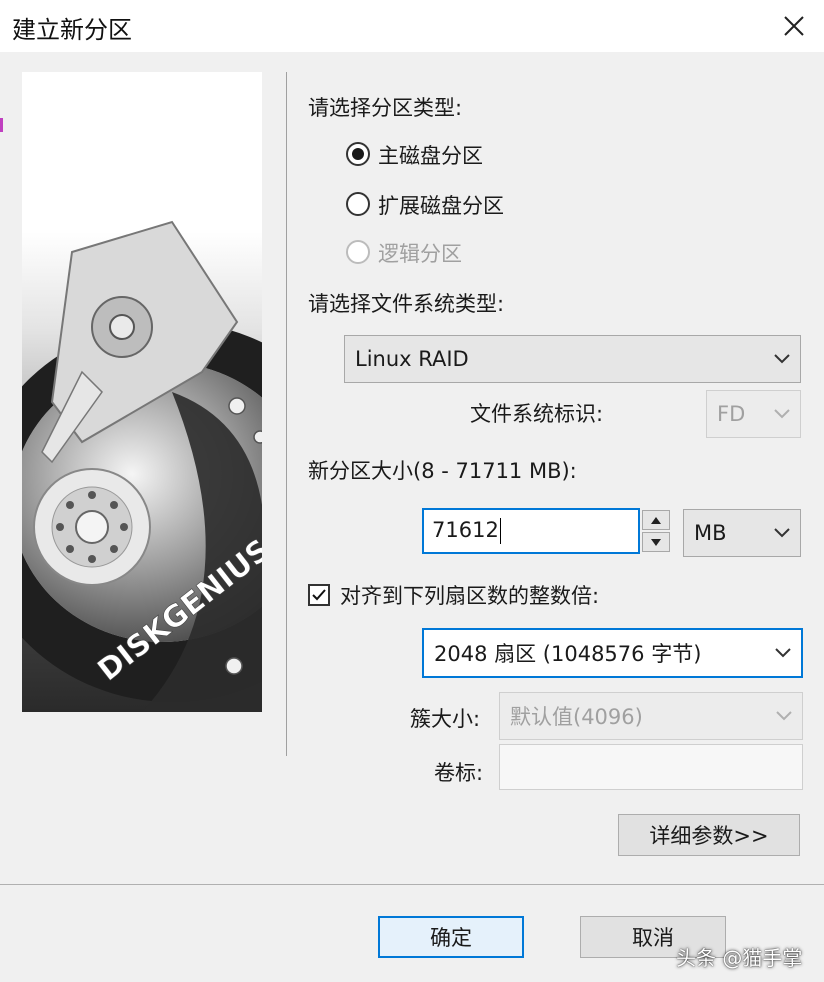  I want to click on align-sector-select: 2048 扇区 (1048576 字节), so click(612, 653).